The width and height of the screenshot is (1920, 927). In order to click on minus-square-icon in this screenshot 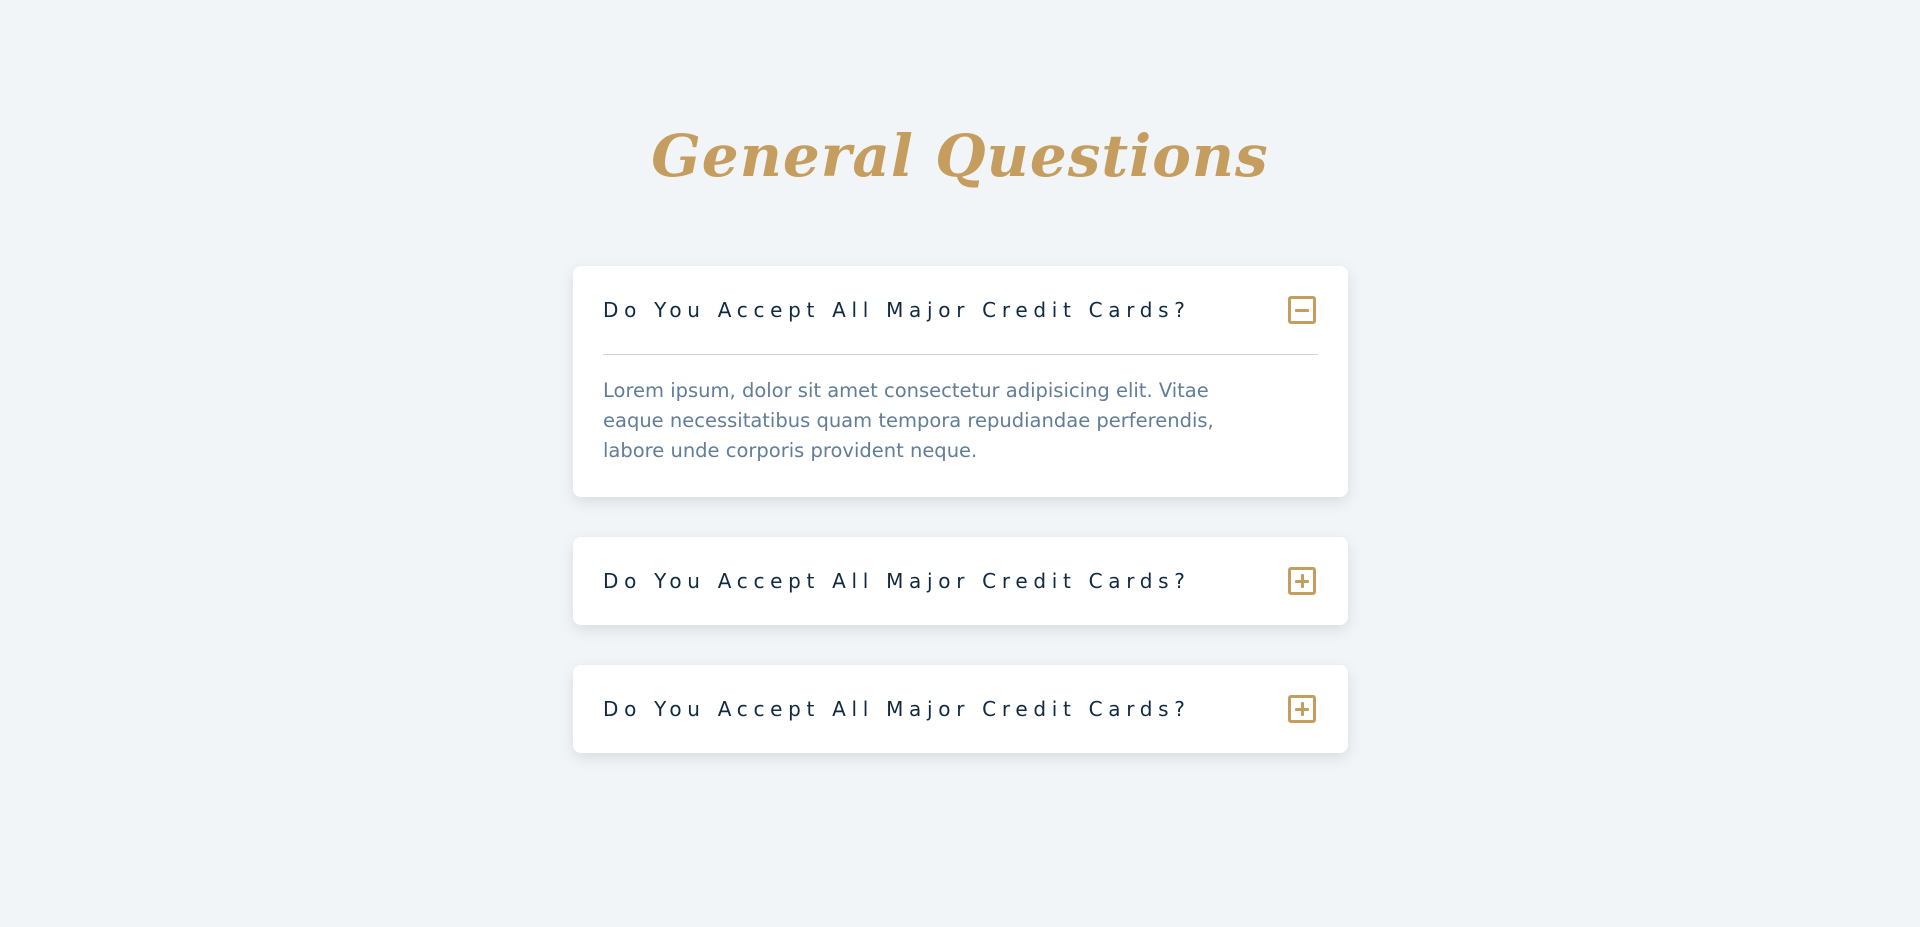, I will do `click(1302, 310)`.